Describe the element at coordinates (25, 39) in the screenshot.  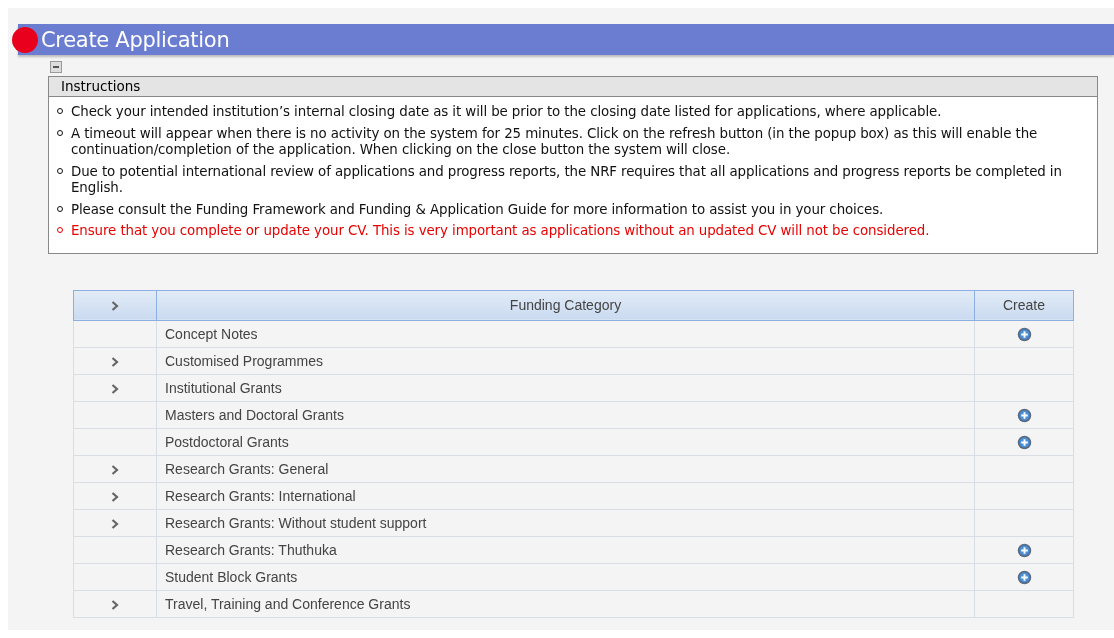
I see `status-dot-icon` at that location.